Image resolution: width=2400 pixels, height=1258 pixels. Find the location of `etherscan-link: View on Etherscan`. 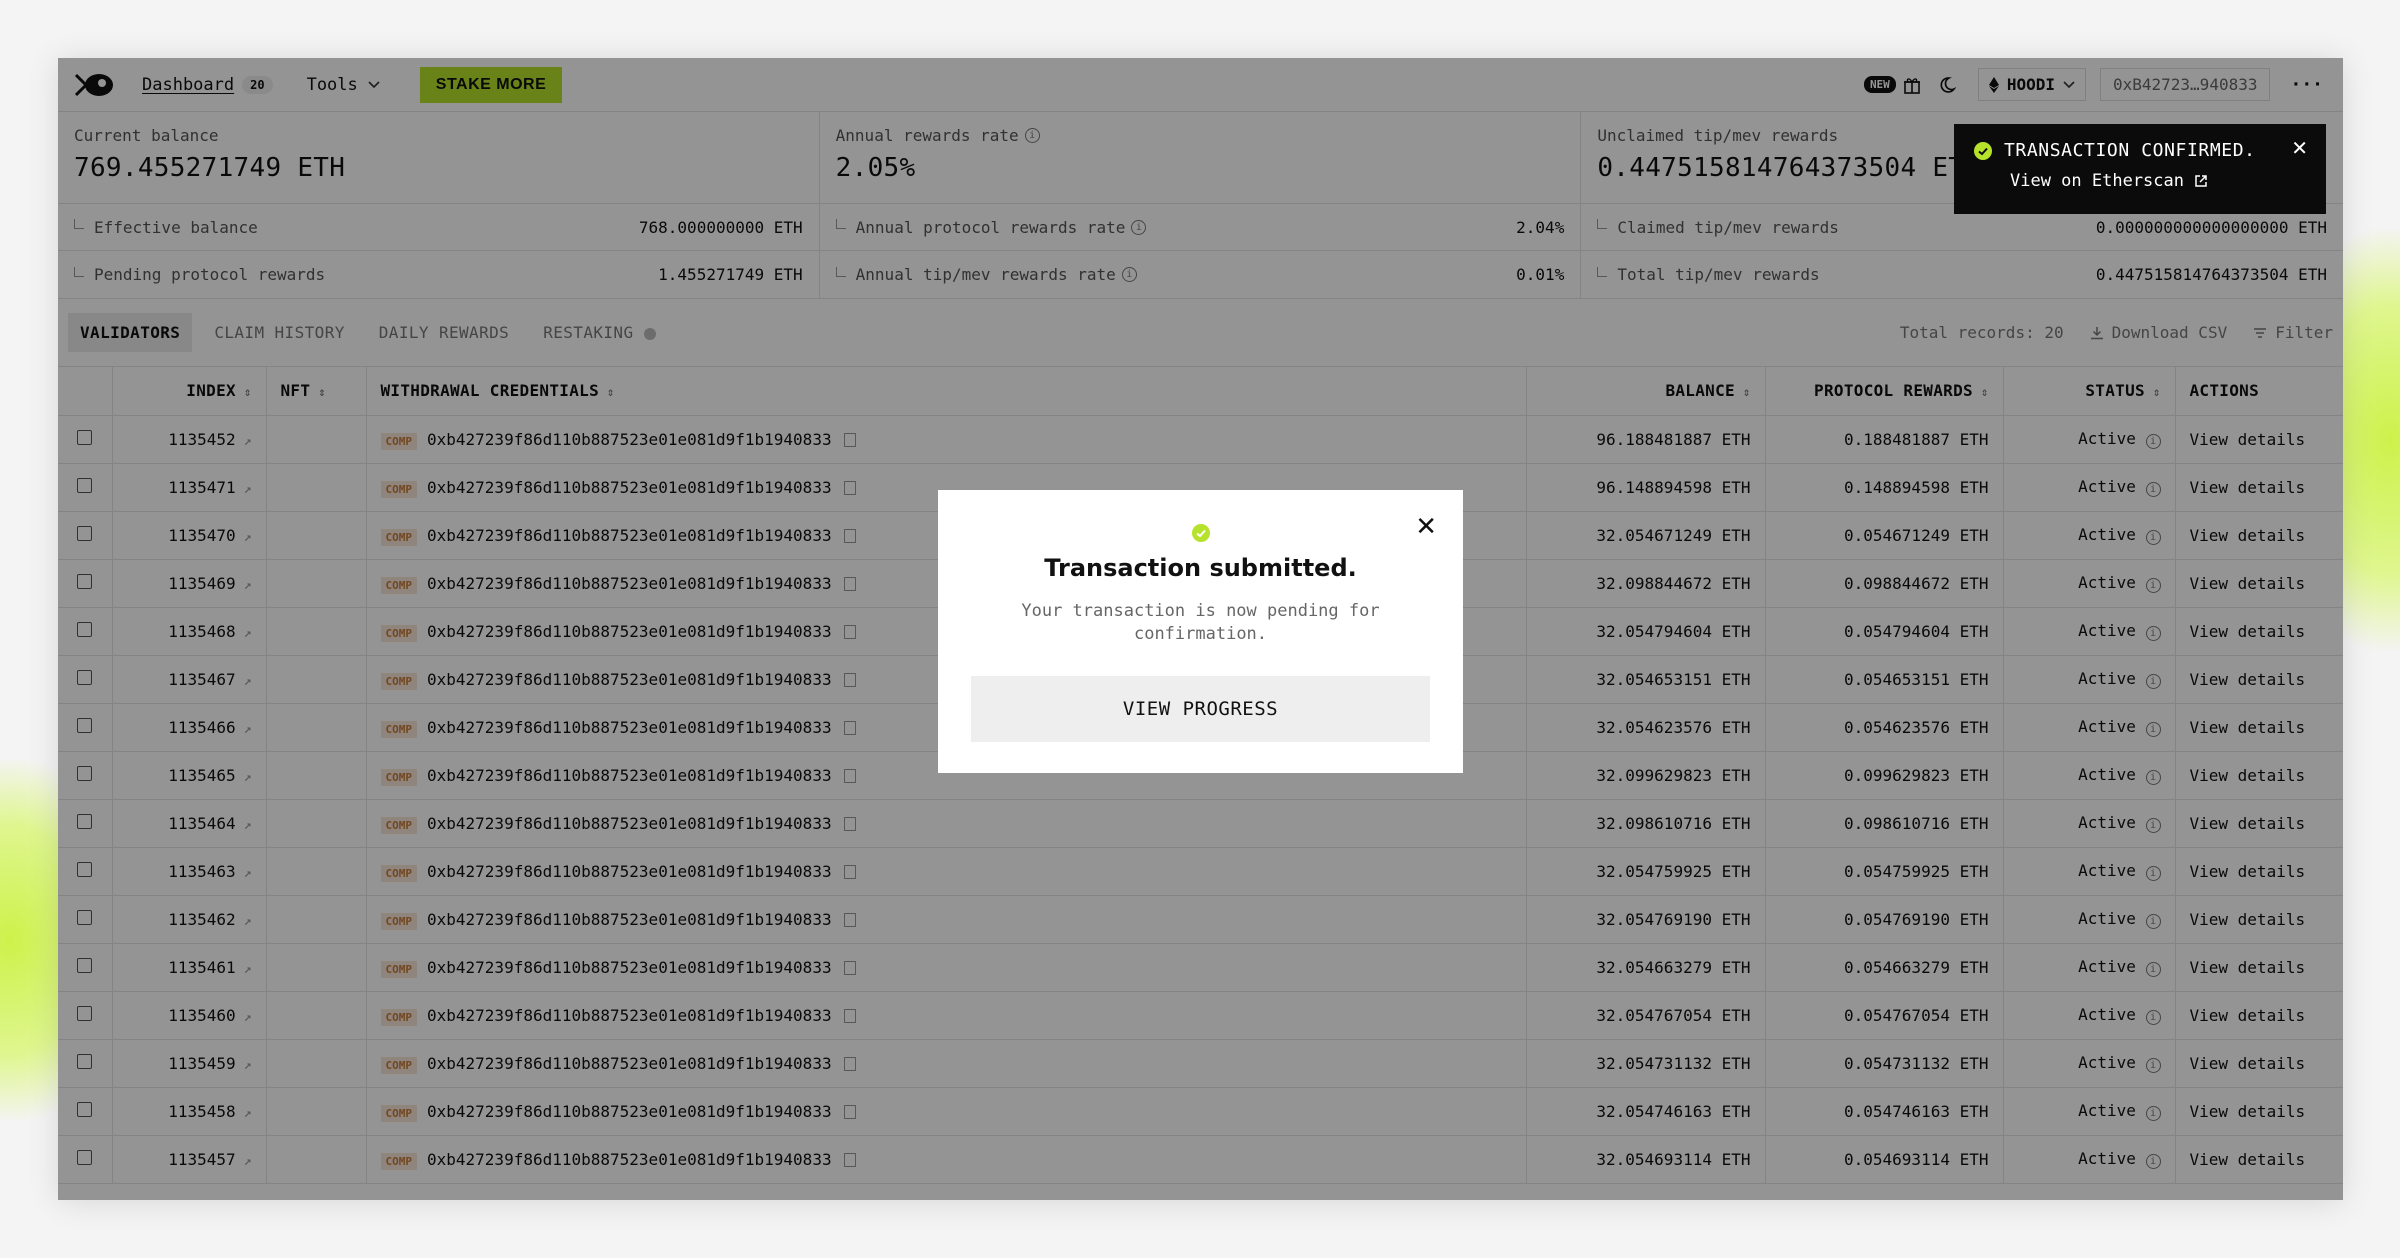

etherscan-link: View on Etherscan is located at coordinates (2158, 181).